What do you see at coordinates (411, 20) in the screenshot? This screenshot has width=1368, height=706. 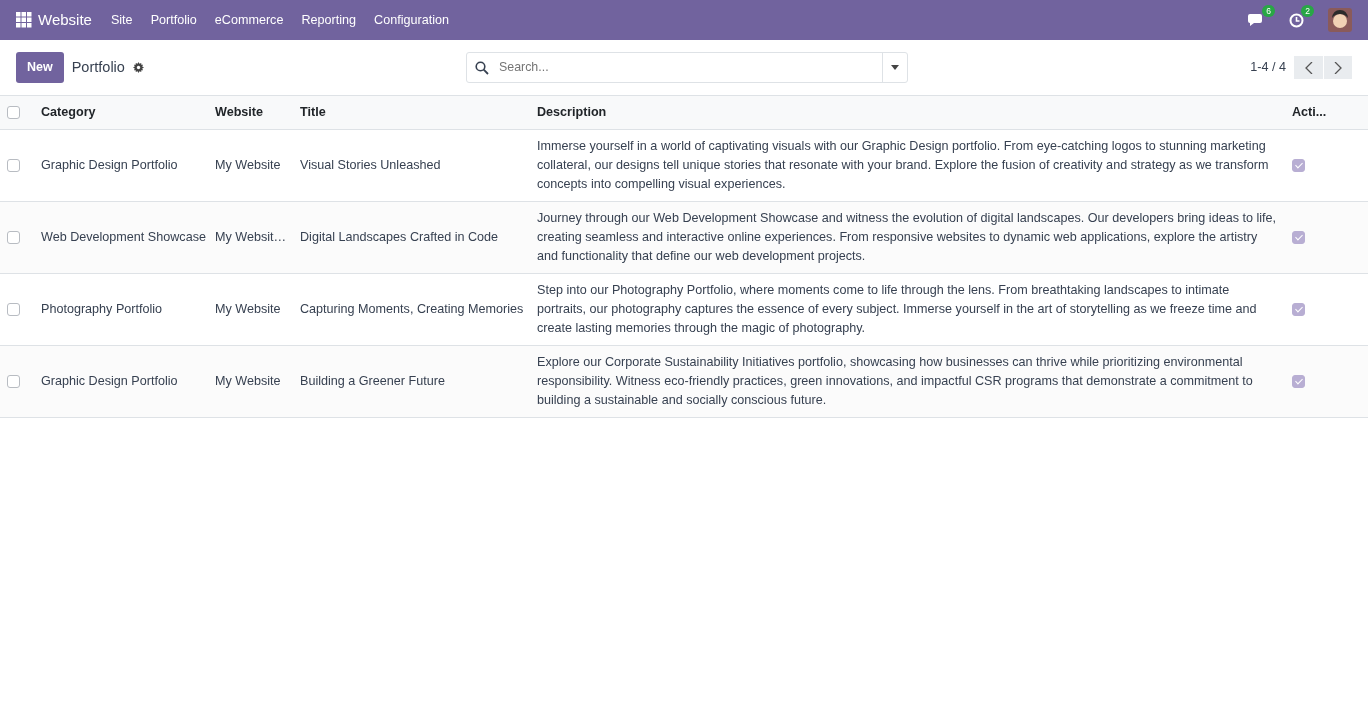 I see `menu-item: Configuration` at bounding box center [411, 20].